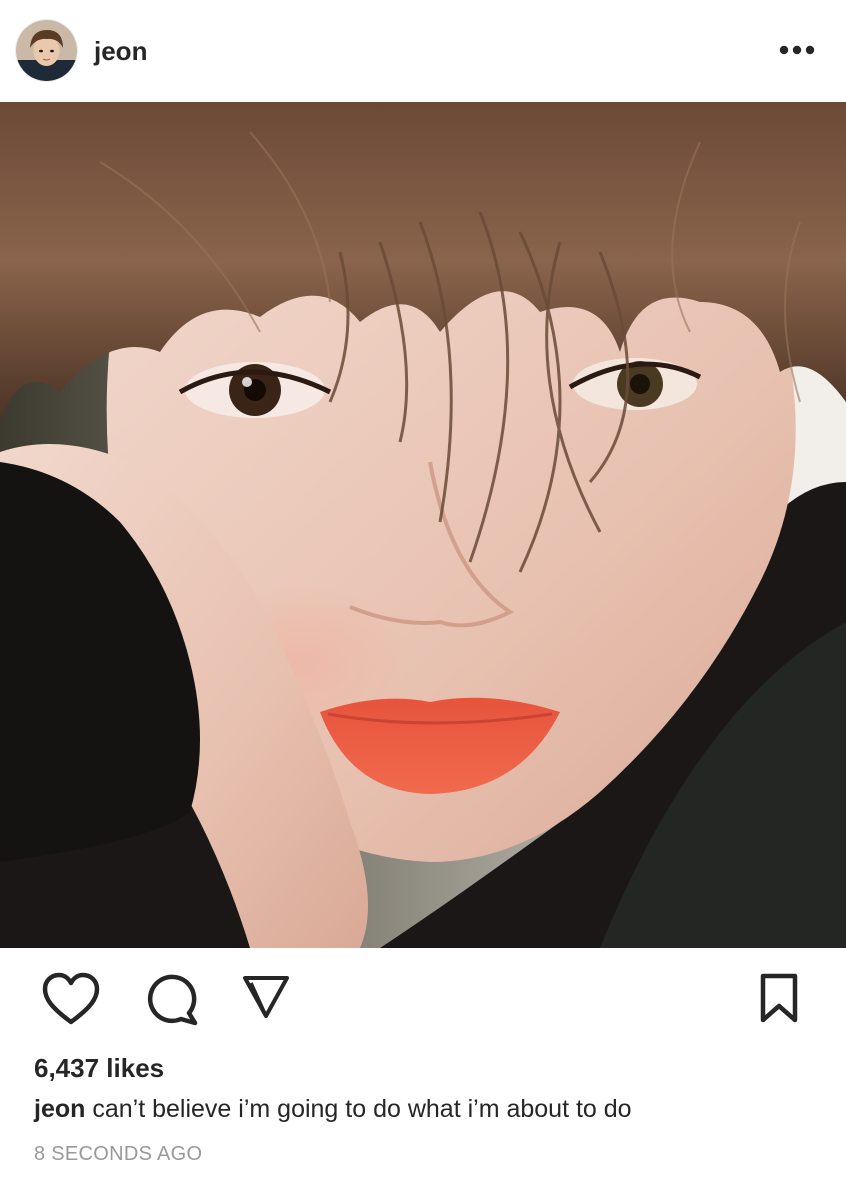  What do you see at coordinates (423, 51) in the screenshot?
I see `post-header: jeon` at bounding box center [423, 51].